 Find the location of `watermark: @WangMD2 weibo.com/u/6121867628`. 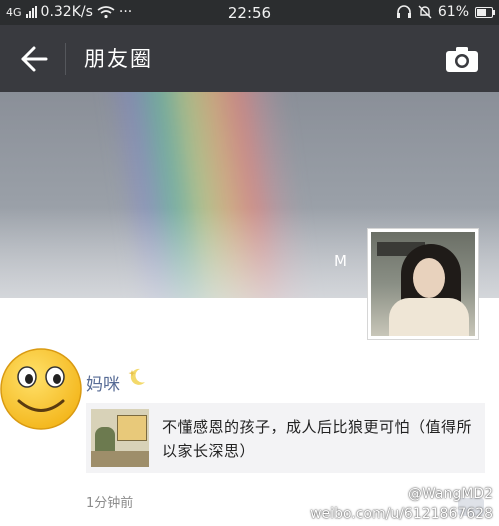

watermark: @WangMD2 weibo.com/u/6121867628 is located at coordinates (401, 504).